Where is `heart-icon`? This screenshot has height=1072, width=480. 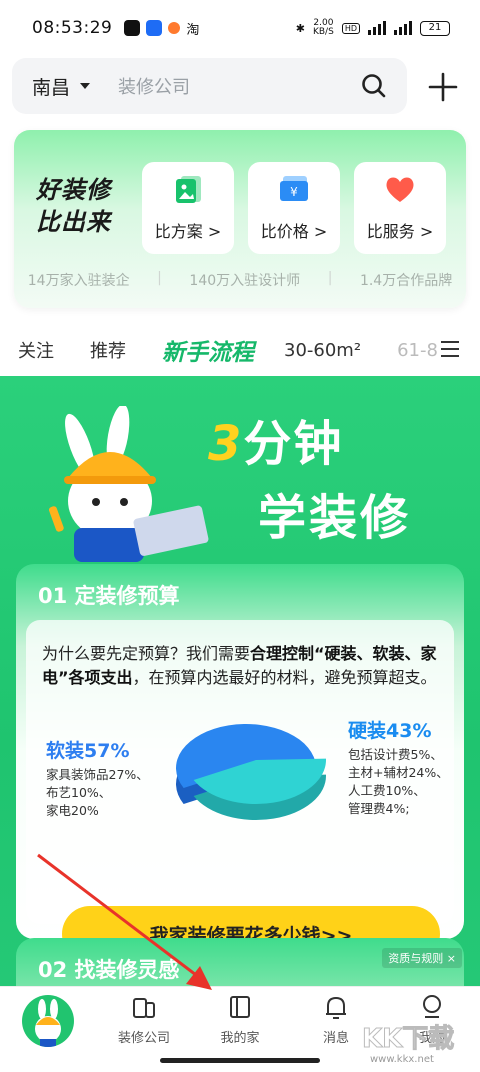 heart-icon is located at coordinates (400, 189).